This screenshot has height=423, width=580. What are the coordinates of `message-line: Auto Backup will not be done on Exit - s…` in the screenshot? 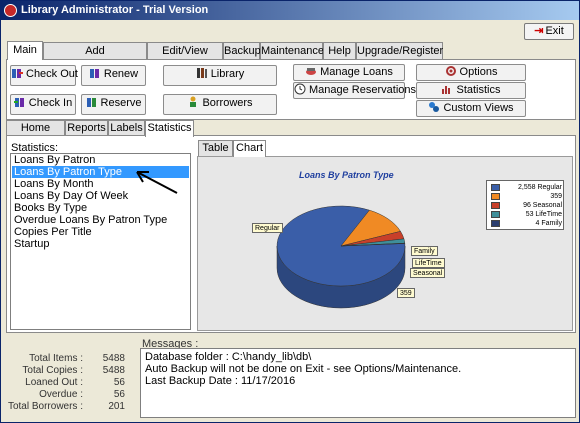 It's located at (303, 369).